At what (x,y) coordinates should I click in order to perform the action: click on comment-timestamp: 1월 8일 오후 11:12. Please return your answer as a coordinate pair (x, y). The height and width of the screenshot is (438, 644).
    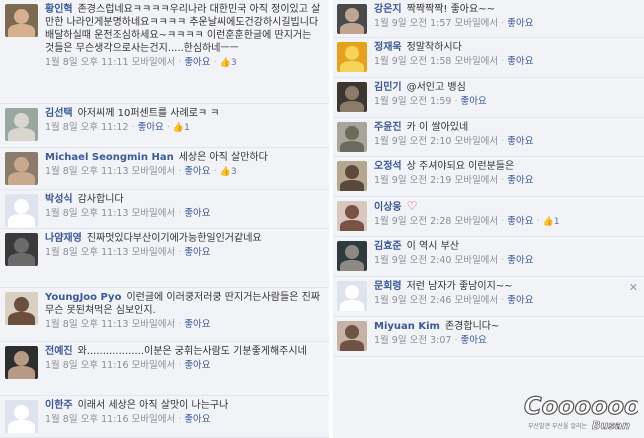
    Looking at the image, I should click on (88, 127).